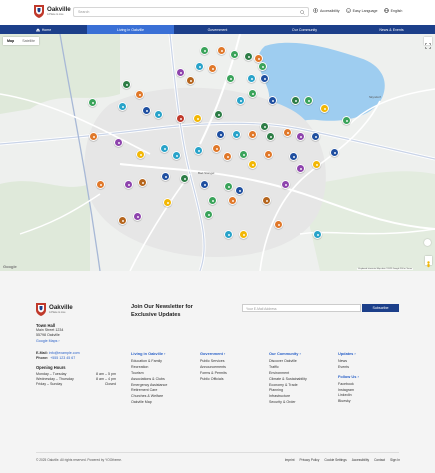 The width and height of the screenshot is (435, 473). I want to click on contact-link: Contact, so click(379, 460).